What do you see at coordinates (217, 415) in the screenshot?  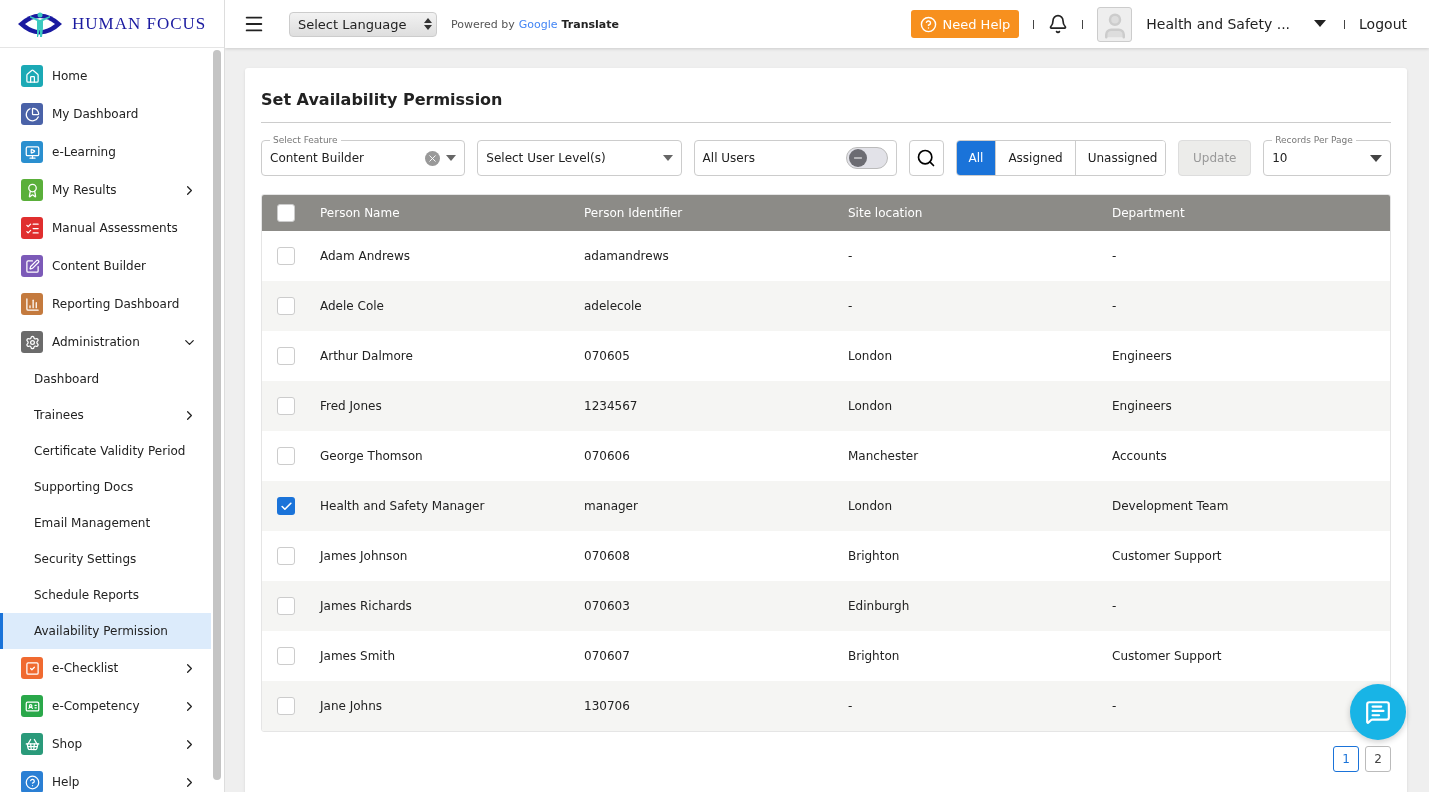 I see `scrollbar` at bounding box center [217, 415].